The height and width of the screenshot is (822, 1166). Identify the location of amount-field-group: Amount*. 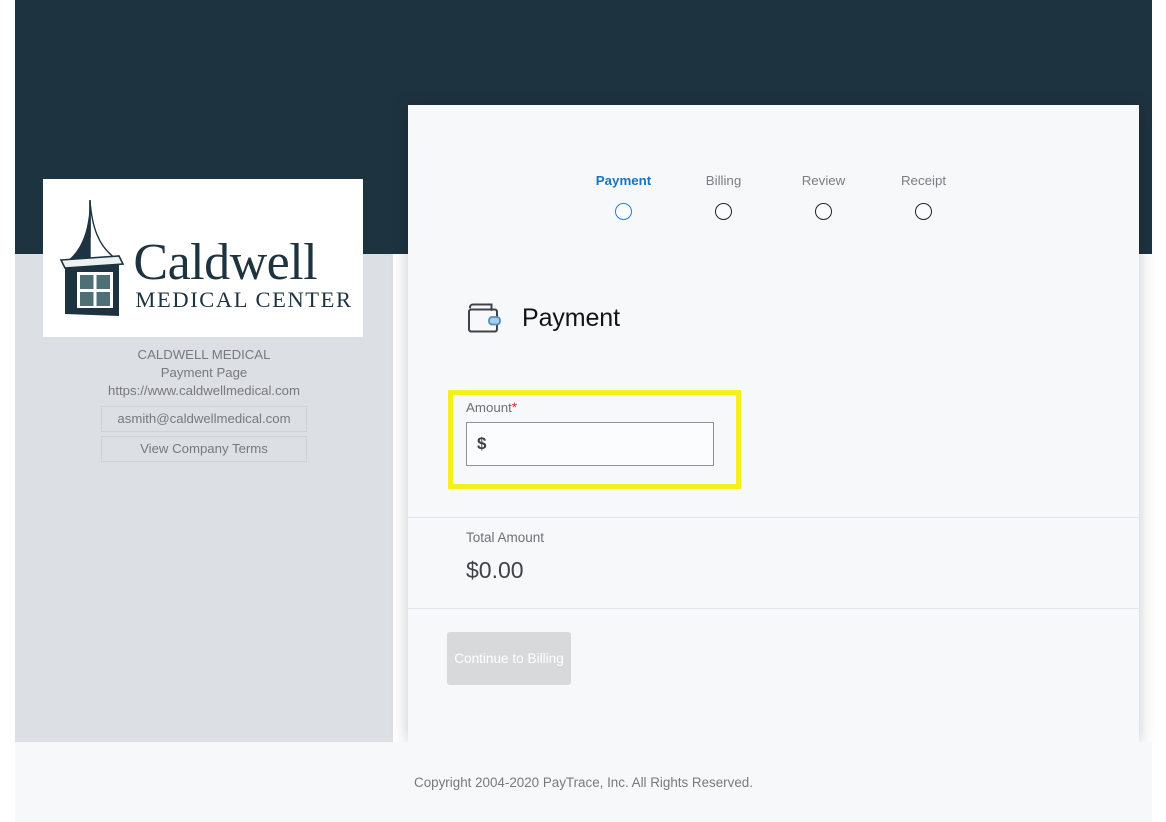
(590, 433).